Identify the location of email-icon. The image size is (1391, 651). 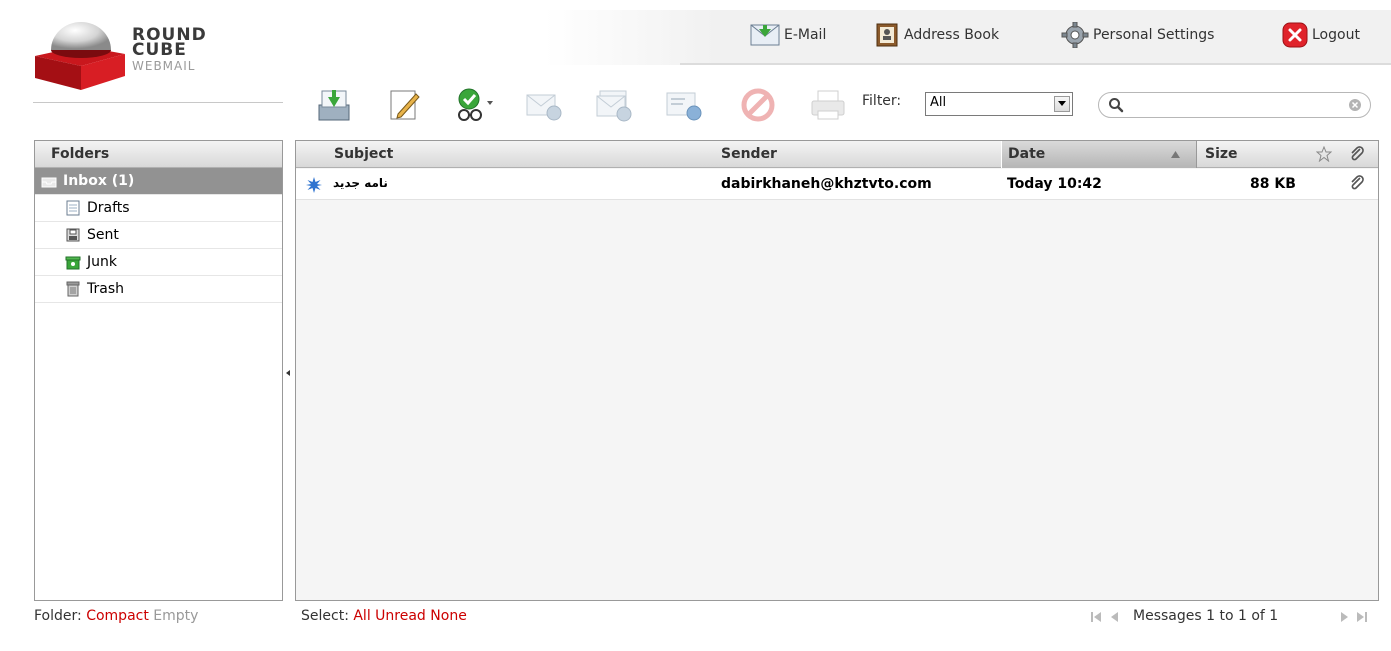
(765, 35).